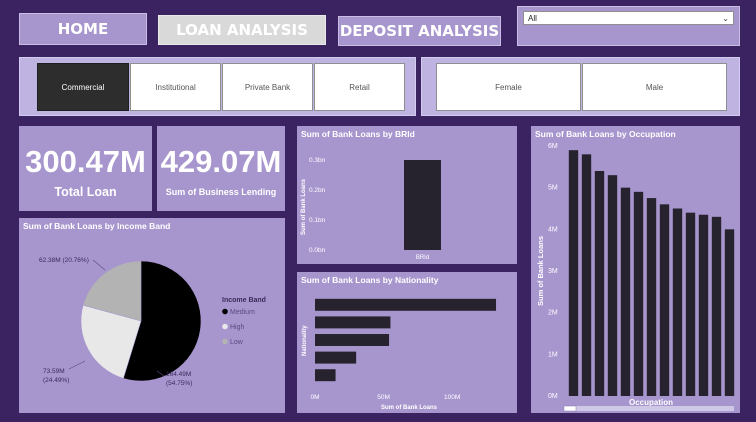 Image resolution: width=756 pixels, height=422 pixels. I want to click on nationality-bar-chart: 0M 50M 100M Sum of Bank Loans Nationality, so click(399, 354).